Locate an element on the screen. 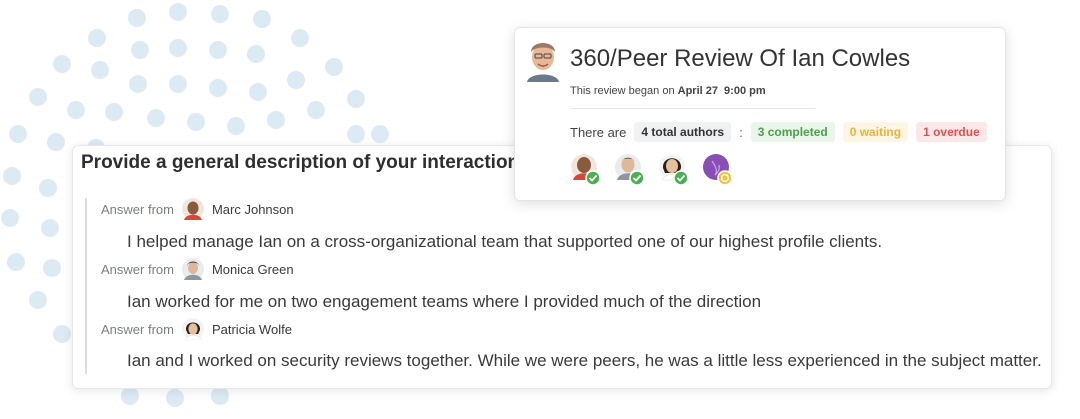 The width and height of the screenshot is (1080, 419). total-authors-badge: 4 total authors is located at coordinates (683, 132).